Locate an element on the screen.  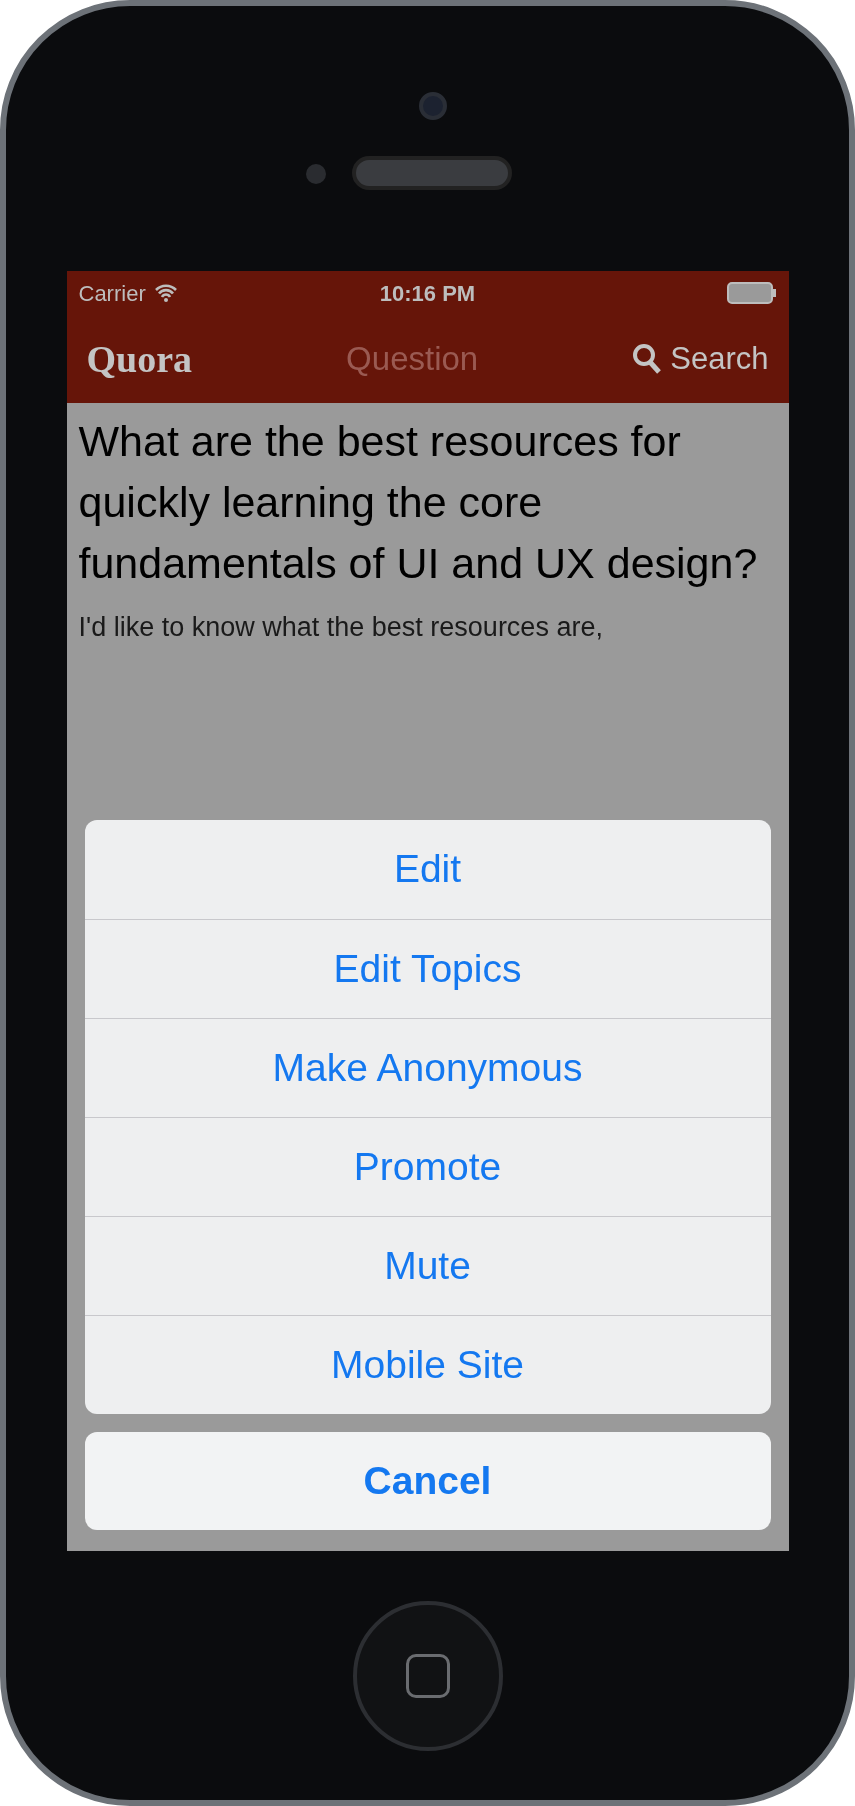
wifi-icon is located at coordinates (165, 293).